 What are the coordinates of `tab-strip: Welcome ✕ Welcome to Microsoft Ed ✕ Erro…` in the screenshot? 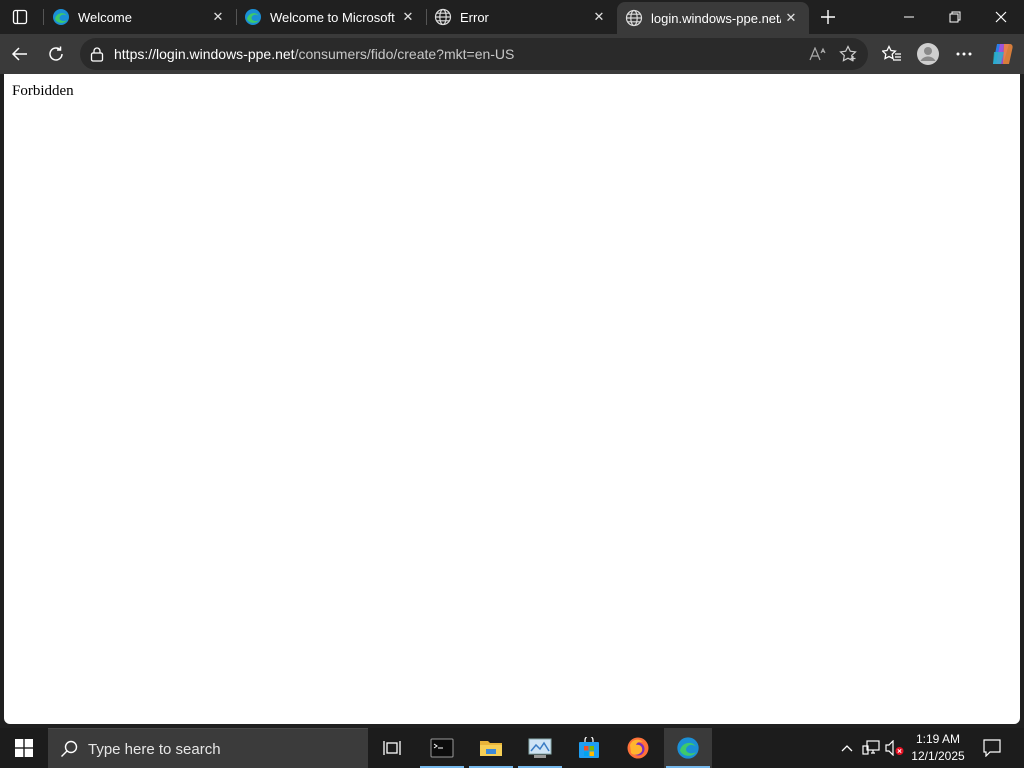 It's located at (512, 17).